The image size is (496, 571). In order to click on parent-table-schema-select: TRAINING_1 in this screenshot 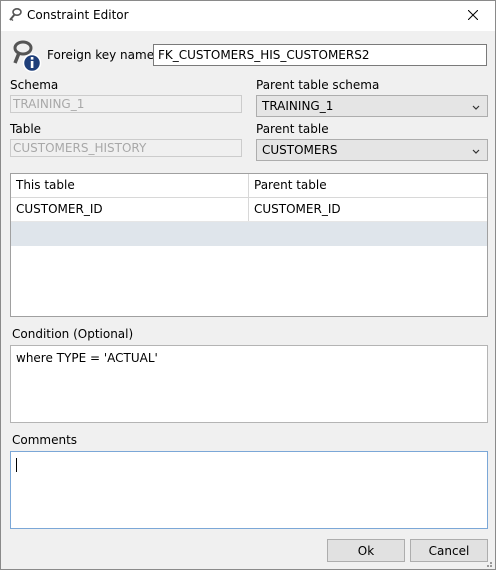, I will do `click(372, 106)`.